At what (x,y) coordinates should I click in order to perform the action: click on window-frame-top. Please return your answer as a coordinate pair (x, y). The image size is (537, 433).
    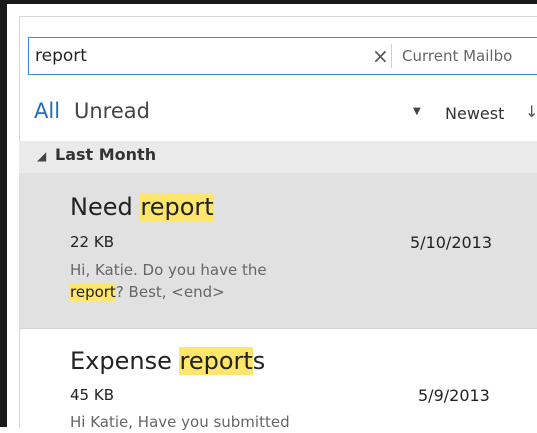
    Looking at the image, I should click on (268, 2).